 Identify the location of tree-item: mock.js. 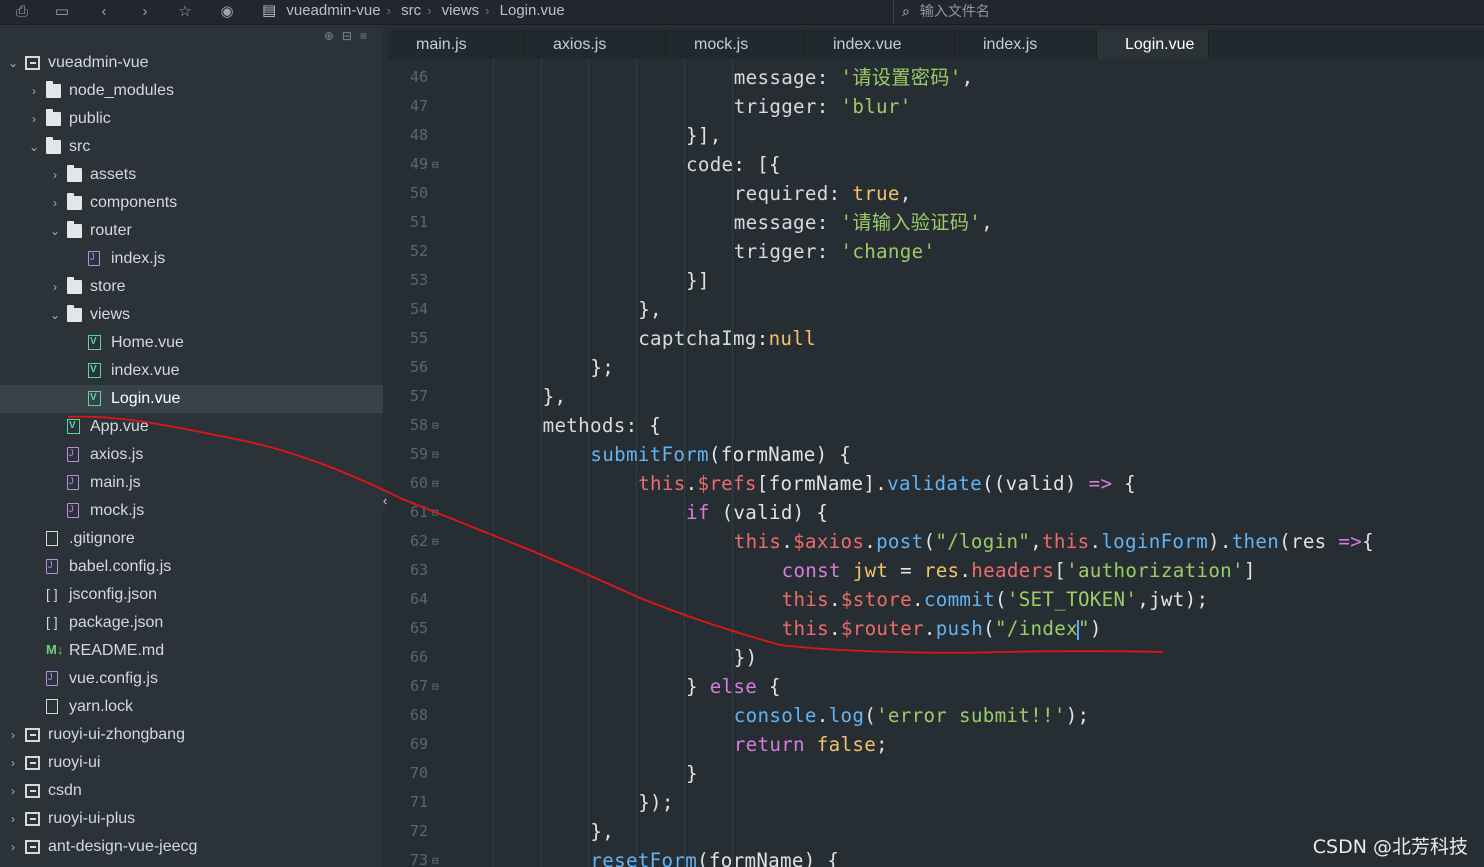
(191, 510).